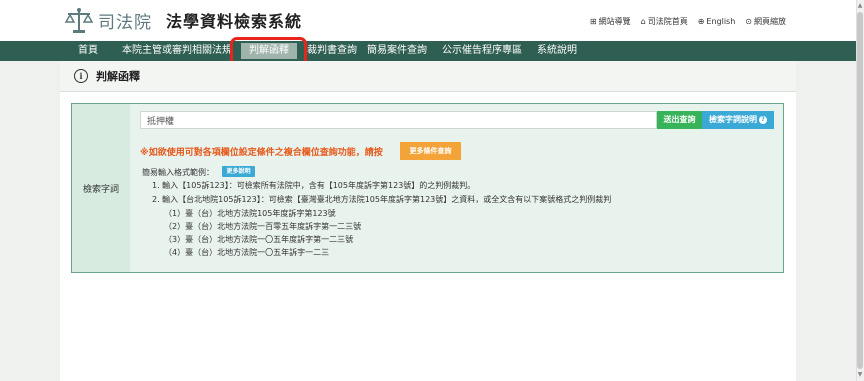 The width and height of the screenshot is (864, 381). What do you see at coordinates (610, 21) in the screenshot?
I see `sitemap-link: ⊞ 網站導覽` at bounding box center [610, 21].